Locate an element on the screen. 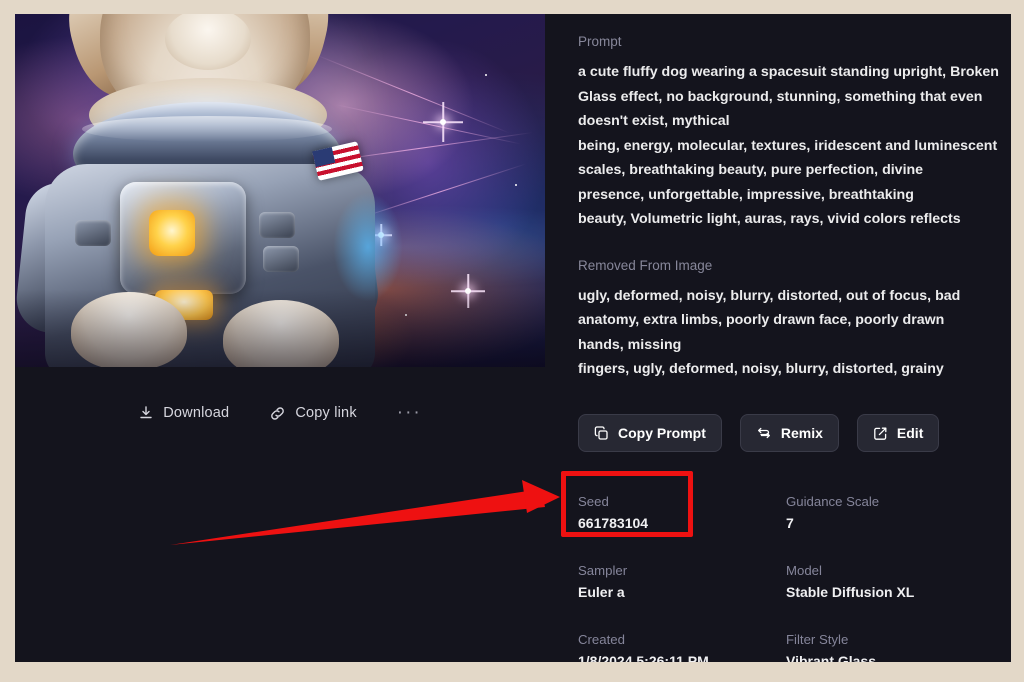 The width and height of the screenshot is (1024, 682). remix-icon is located at coordinates (764, 433).